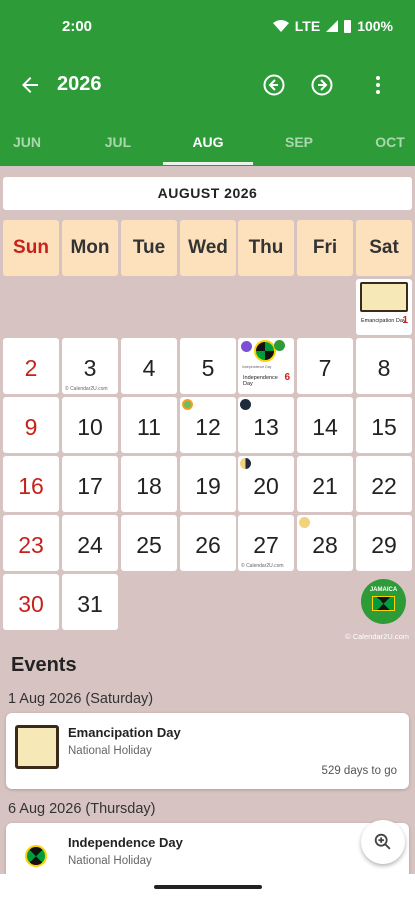 This screenshot has width=415, height=900. Describe the element at coordinates (280, 26) in the screenshot. I see `wifi-icon` at that location.